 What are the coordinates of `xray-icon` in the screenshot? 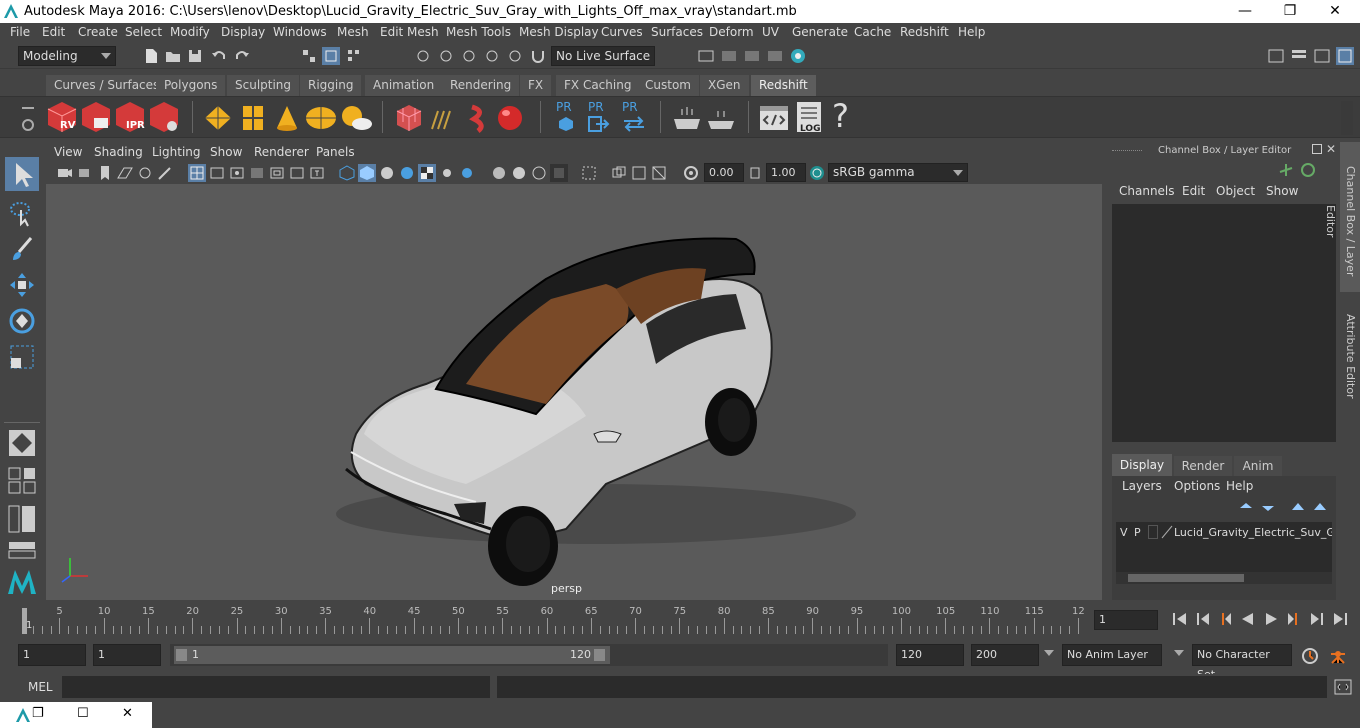 It's located at (619, 173).